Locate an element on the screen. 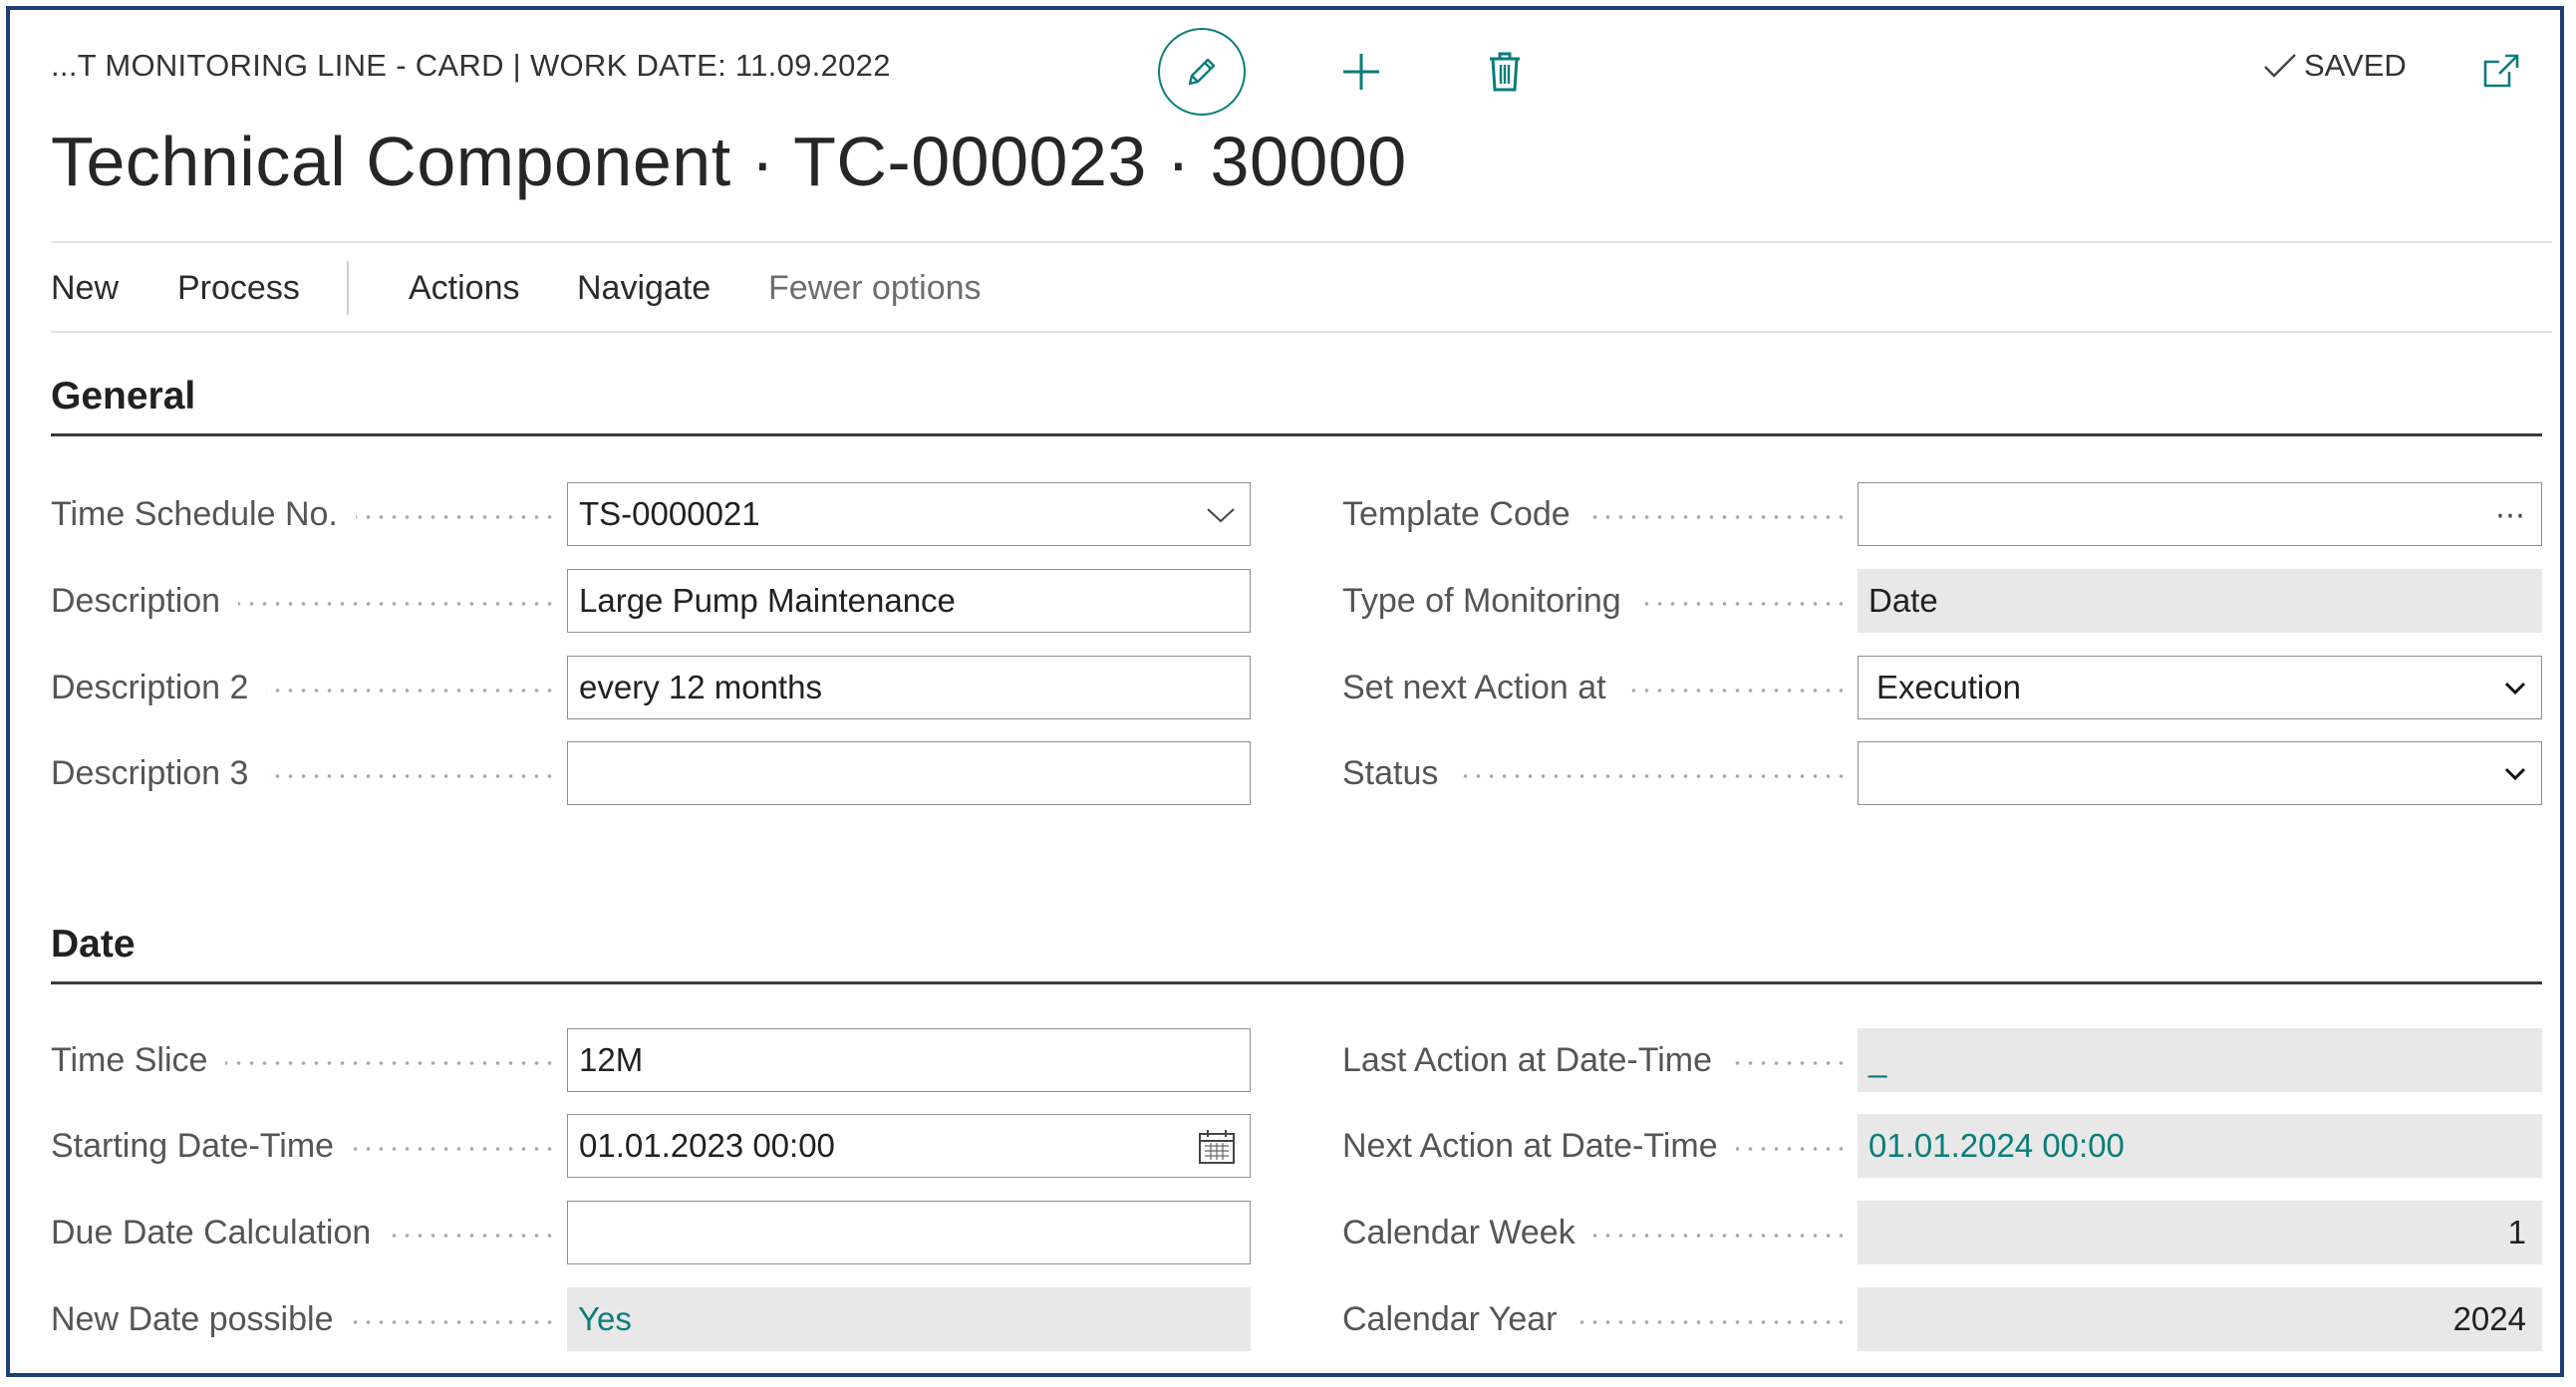 This screenshot has width=2576, height=1387. field-new-date-possible: New Date possible Yes is located at coordinates (651, 1319).